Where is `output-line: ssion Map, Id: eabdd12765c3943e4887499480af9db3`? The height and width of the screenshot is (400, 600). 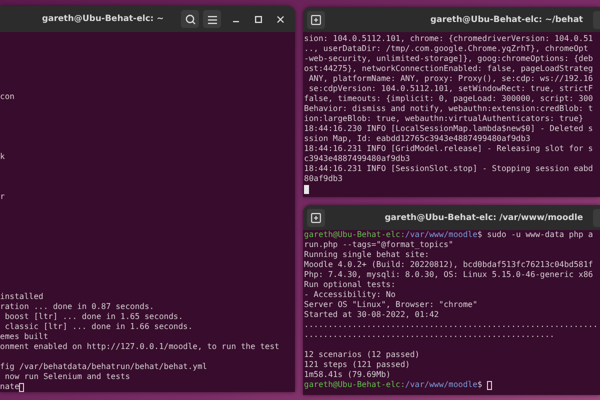 output-line: ssion Map, Id: eabdd12765c3943e4887499480af9db3 is located at coordinates (417, 139).